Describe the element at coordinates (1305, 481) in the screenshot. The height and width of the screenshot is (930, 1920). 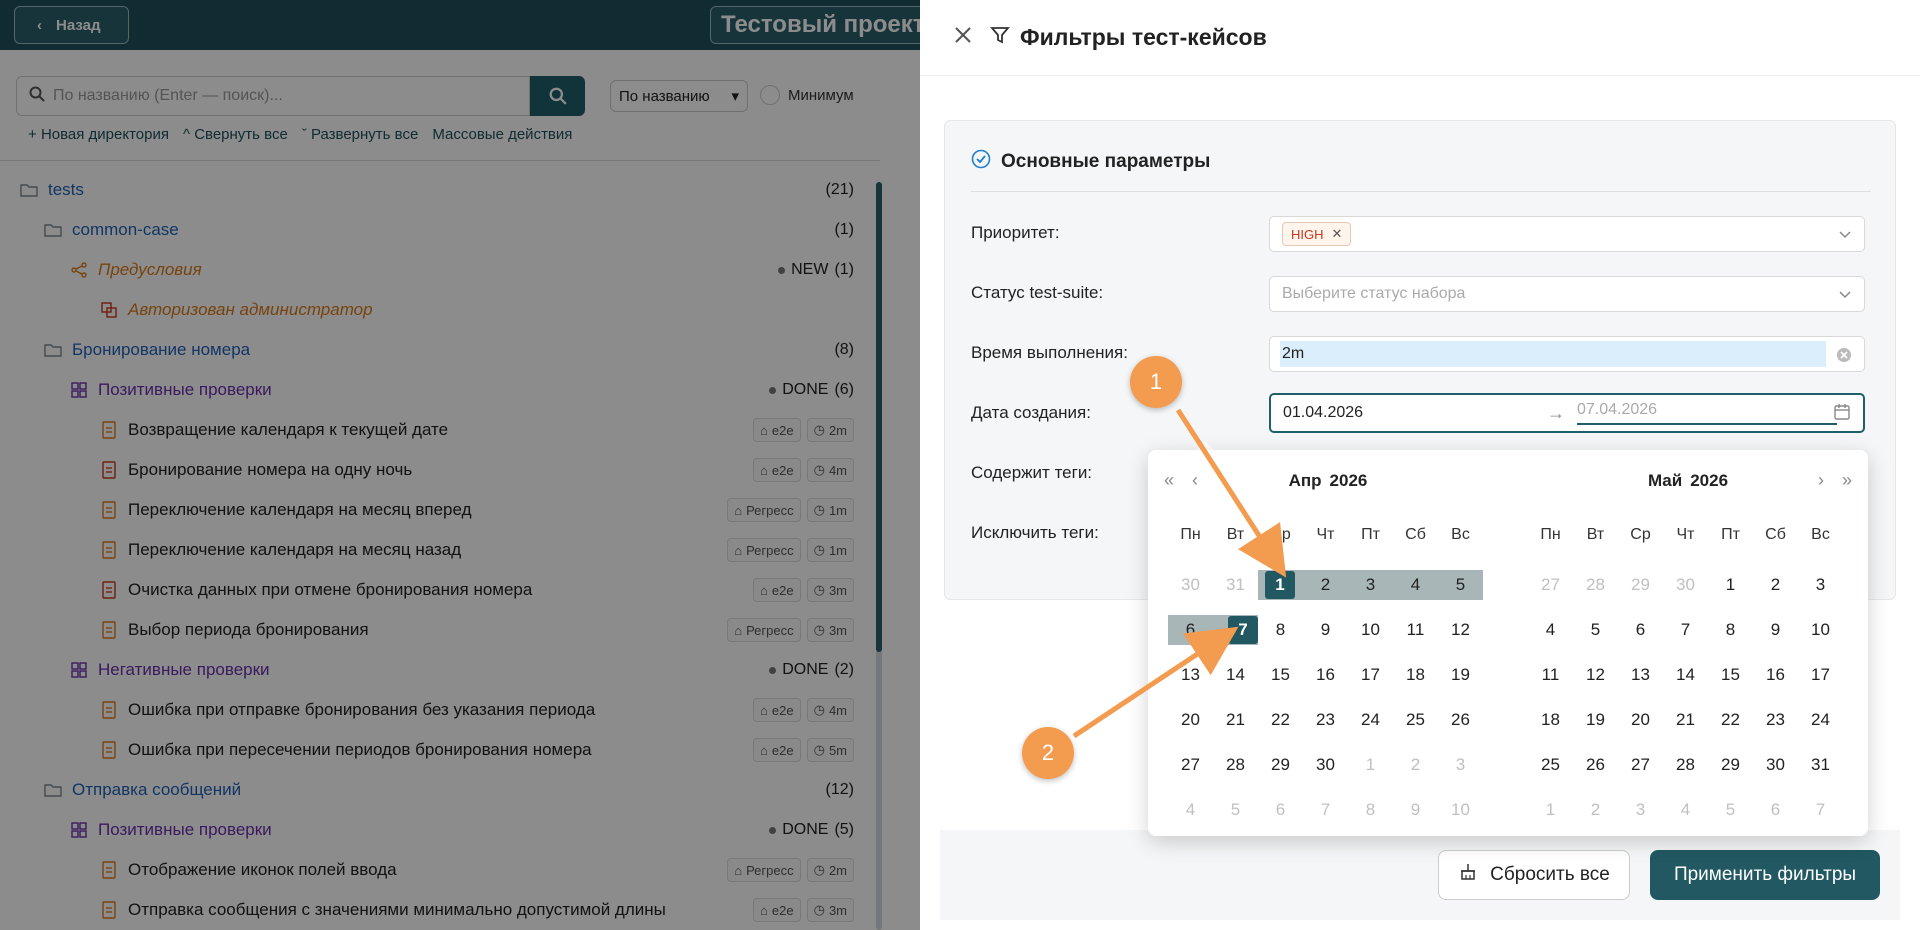
I see `month-name: Апр` at that location.